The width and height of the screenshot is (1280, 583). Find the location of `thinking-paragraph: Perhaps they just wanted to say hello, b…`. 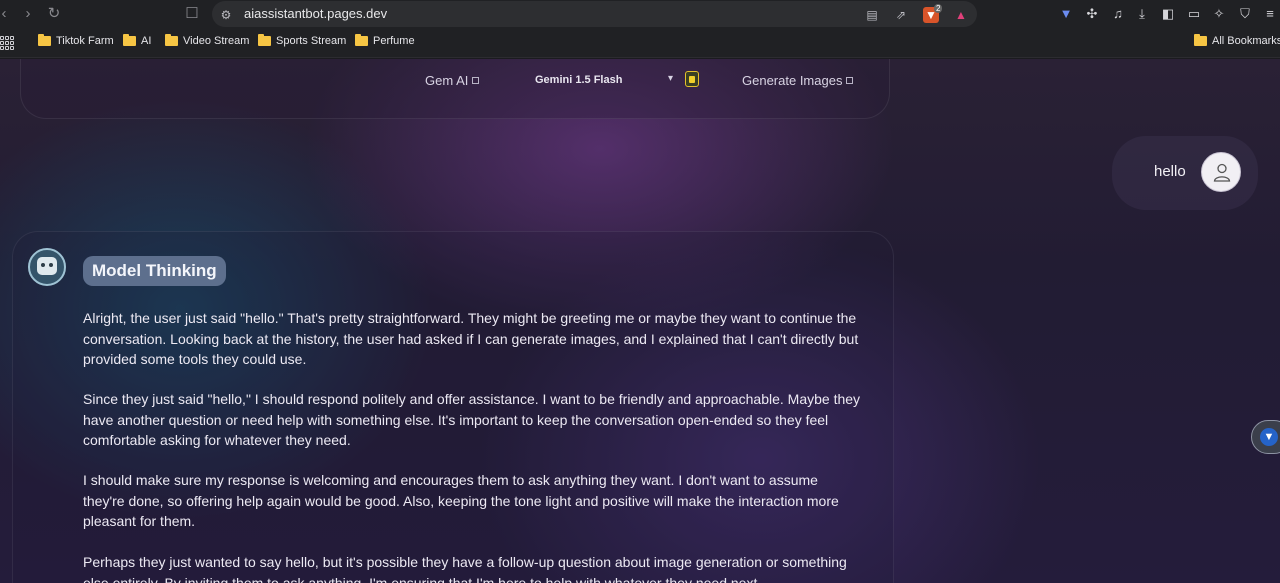

thinking-paragraph: Perhaps they just wanted to say hello, b… is located at coordinates (465, 568).